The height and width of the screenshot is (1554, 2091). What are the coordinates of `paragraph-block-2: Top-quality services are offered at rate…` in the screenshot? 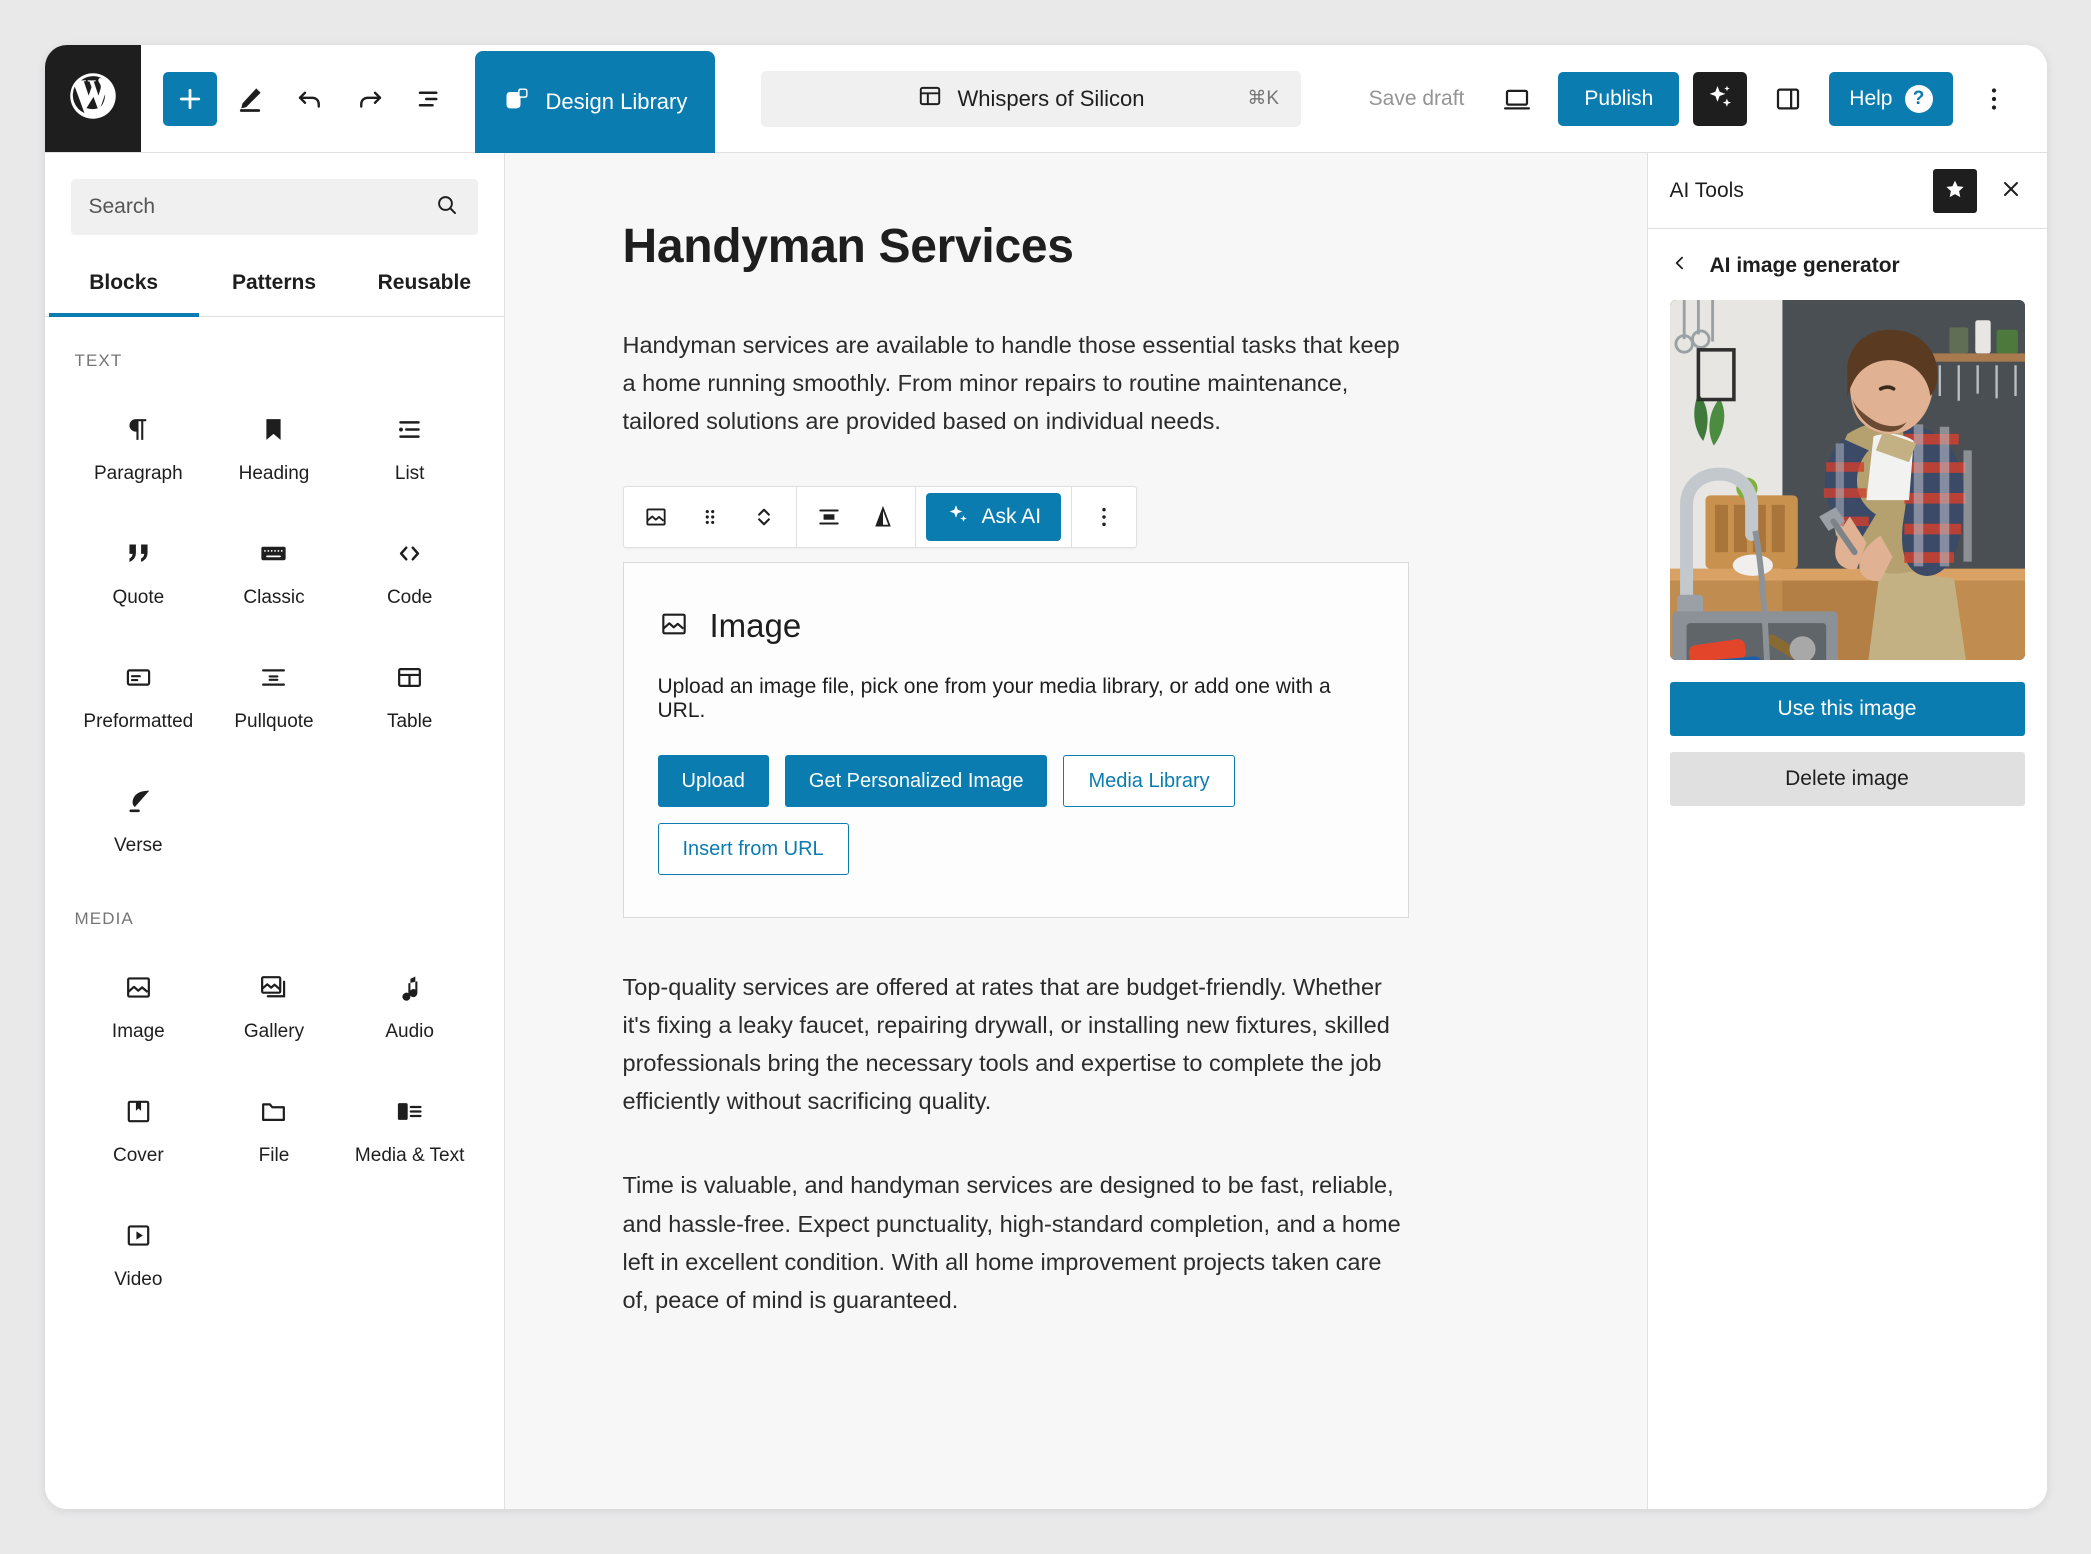 It's located at (1016, 1044).